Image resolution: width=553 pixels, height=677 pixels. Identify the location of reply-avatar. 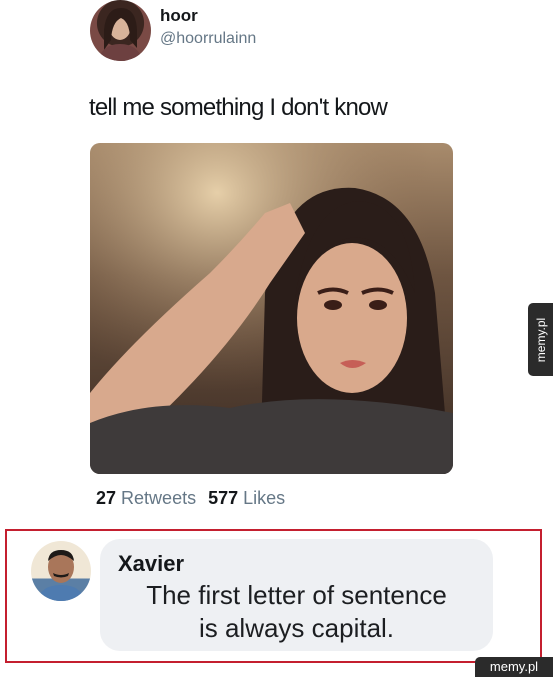
(61, 571).